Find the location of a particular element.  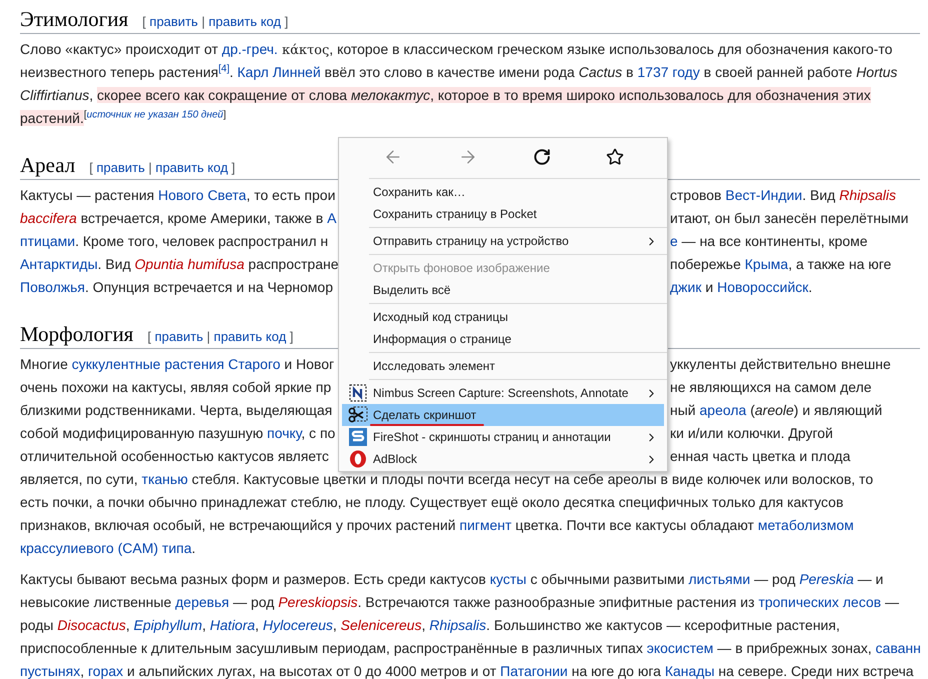

link: Selenicereus is located at coordinates (381, 625).